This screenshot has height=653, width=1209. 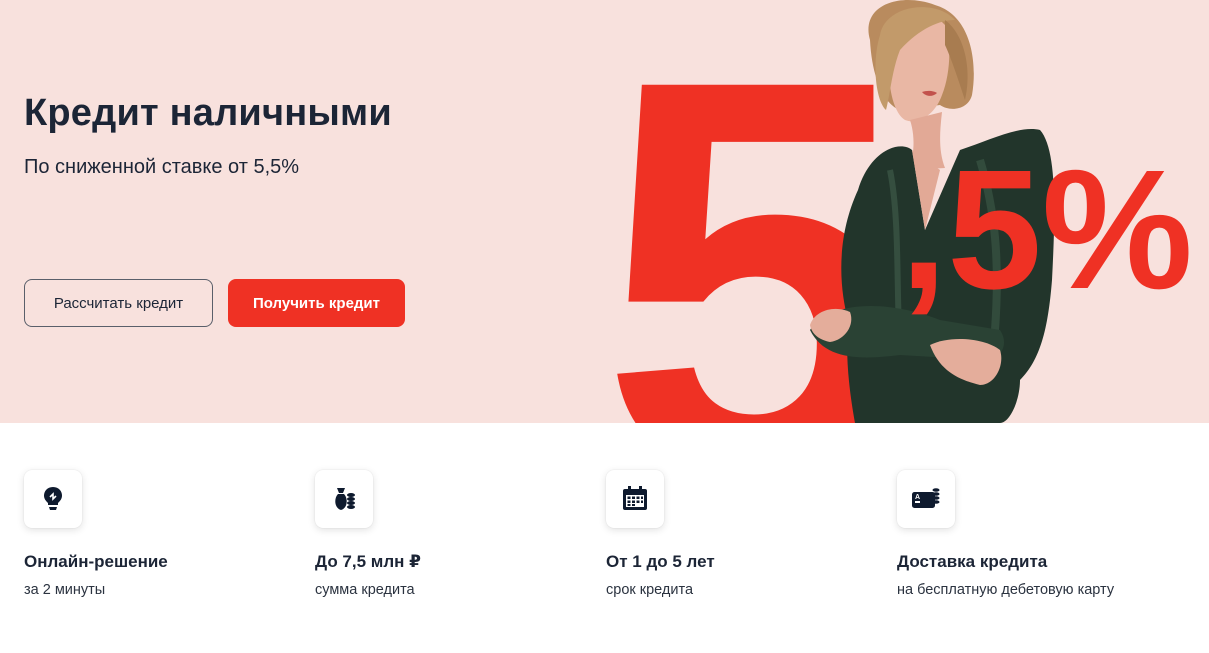 I want to click on feature-title: До 7,5 млн ₽, so click(x=368, y=561).